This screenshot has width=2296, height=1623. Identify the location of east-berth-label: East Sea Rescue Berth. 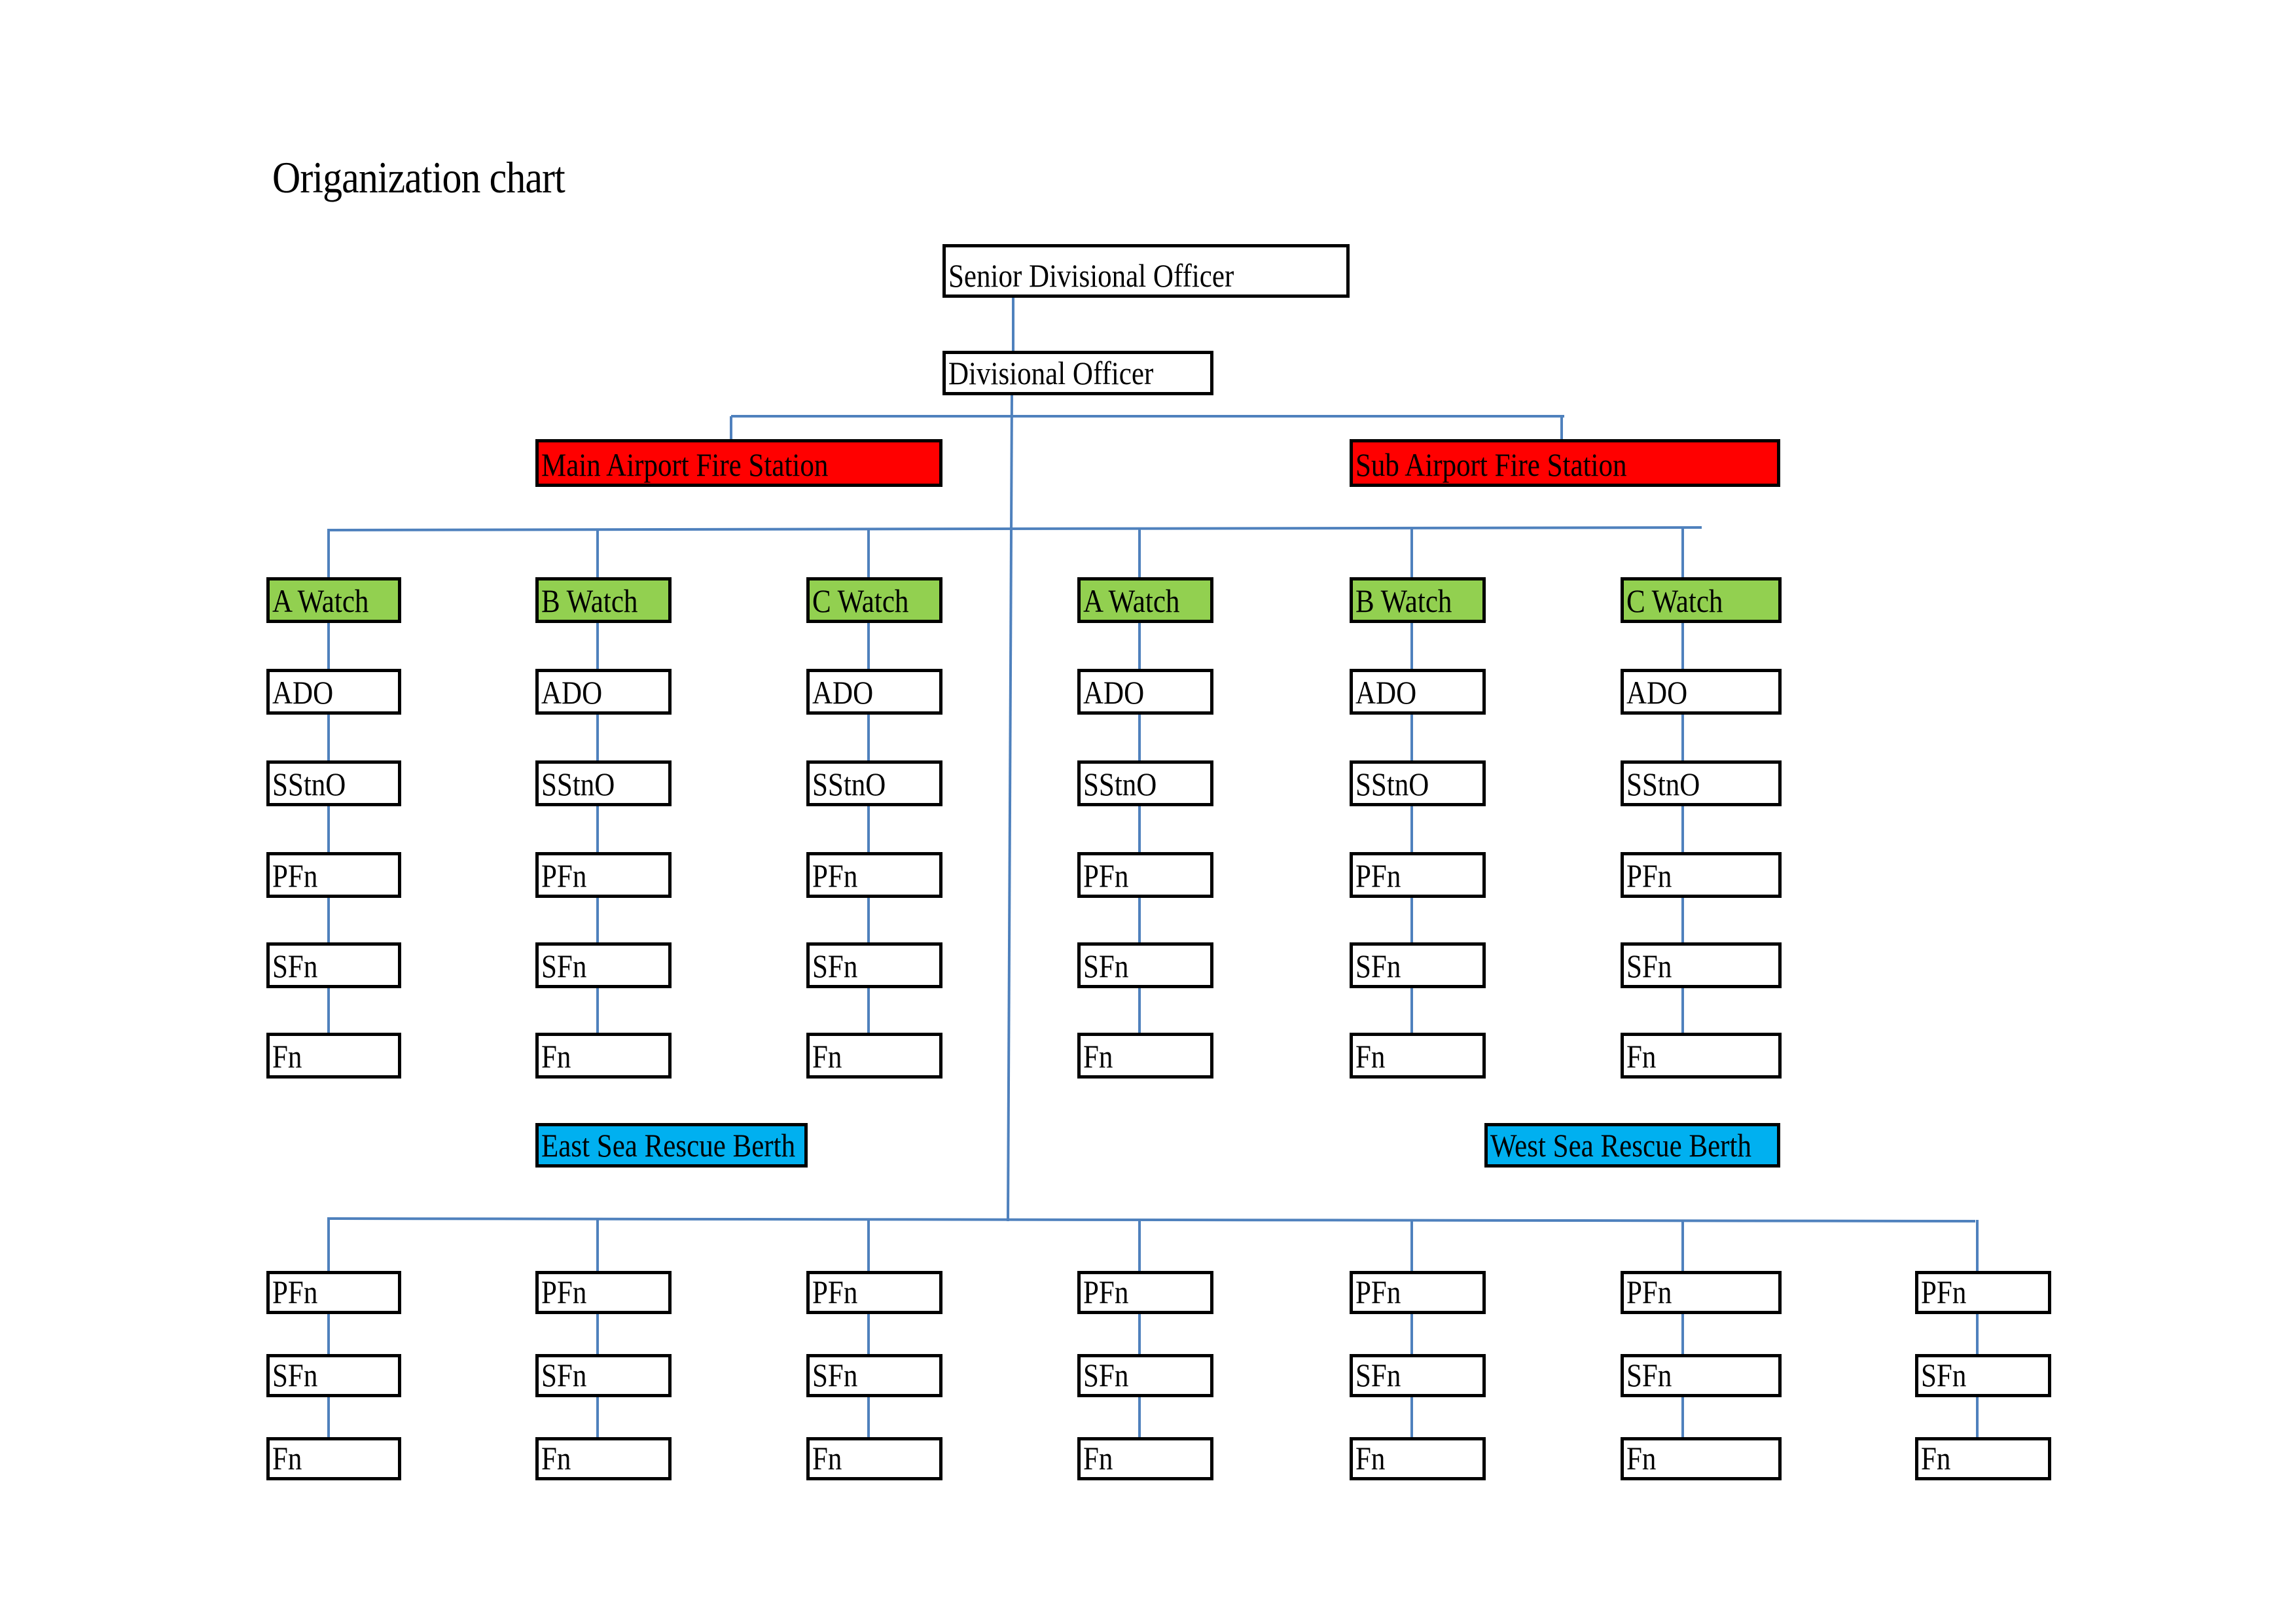
(668, 1145).